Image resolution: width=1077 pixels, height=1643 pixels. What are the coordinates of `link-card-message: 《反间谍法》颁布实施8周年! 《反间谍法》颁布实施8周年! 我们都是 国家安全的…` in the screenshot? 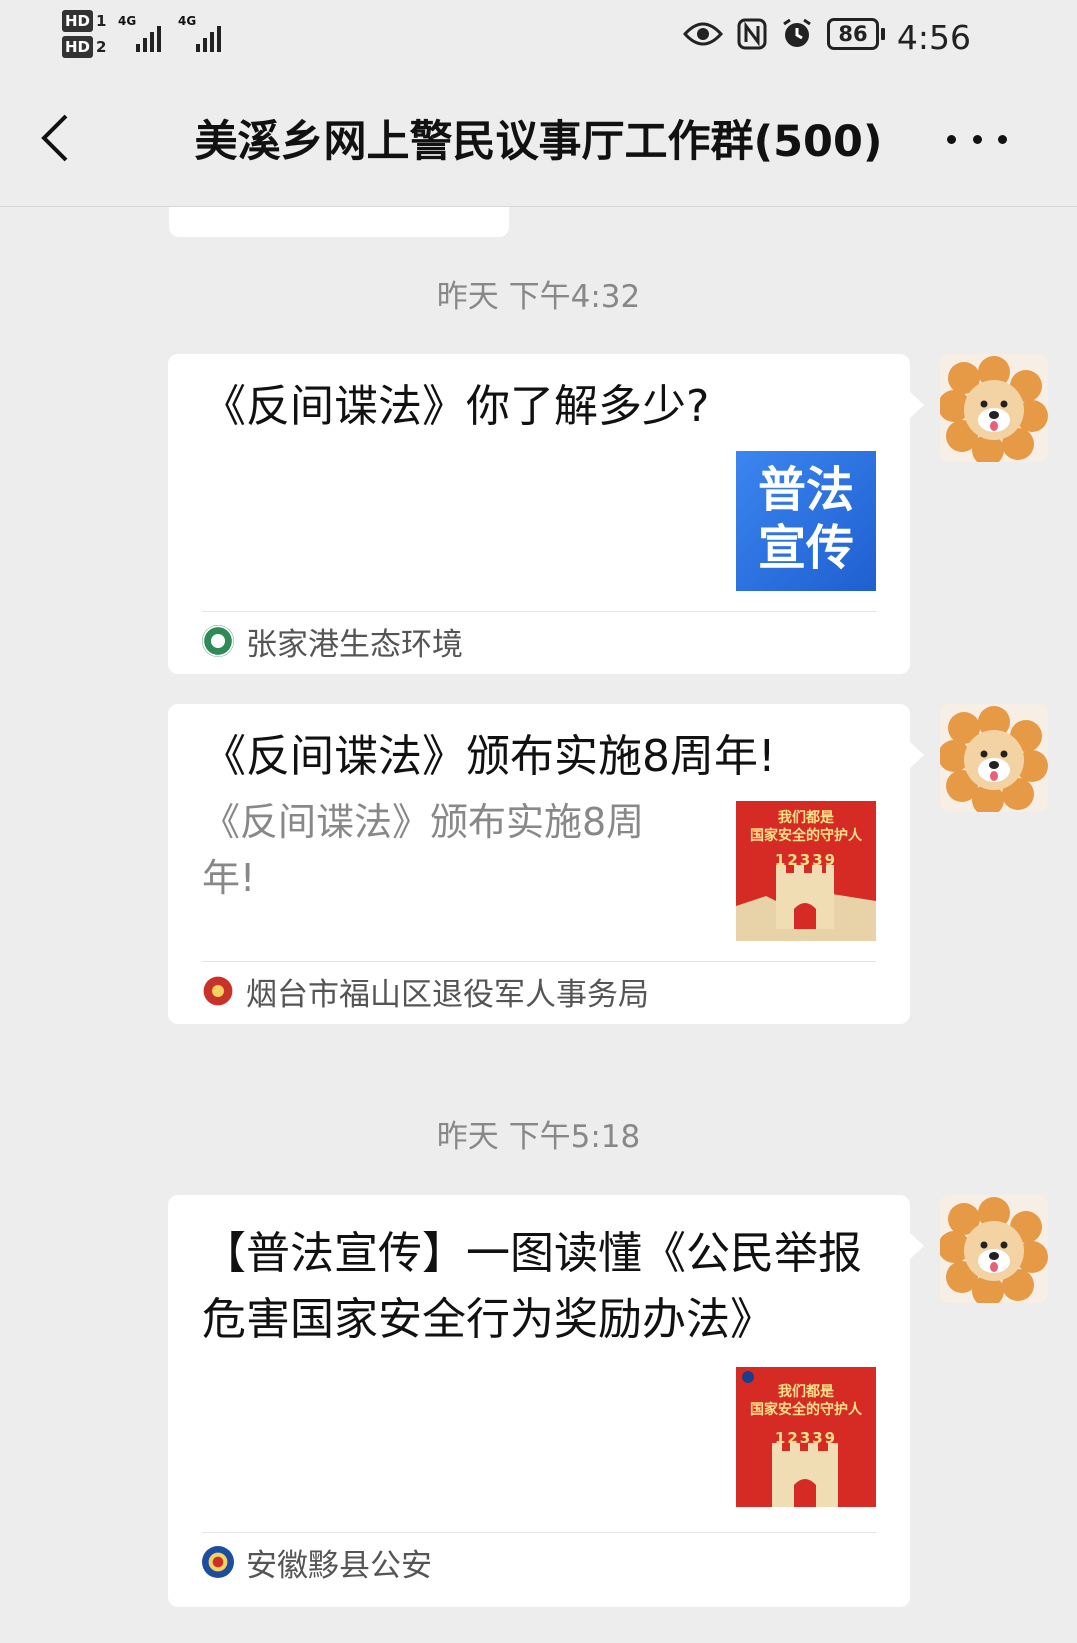 It's located at (546, 864).